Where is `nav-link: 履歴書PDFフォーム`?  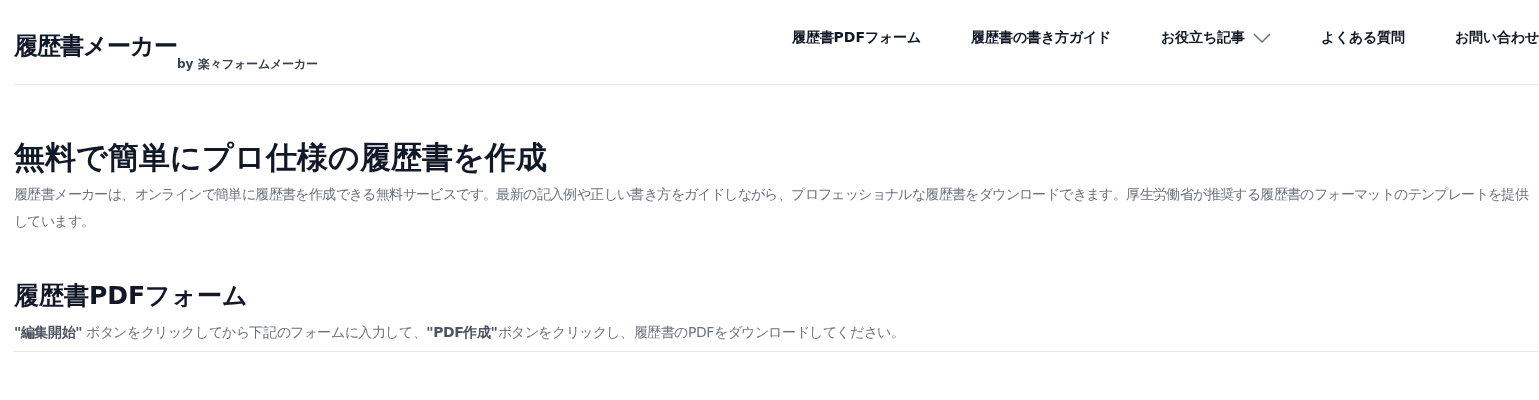
nav-link: 履歴書PDFフォーム is located at coordinates (856, 37).